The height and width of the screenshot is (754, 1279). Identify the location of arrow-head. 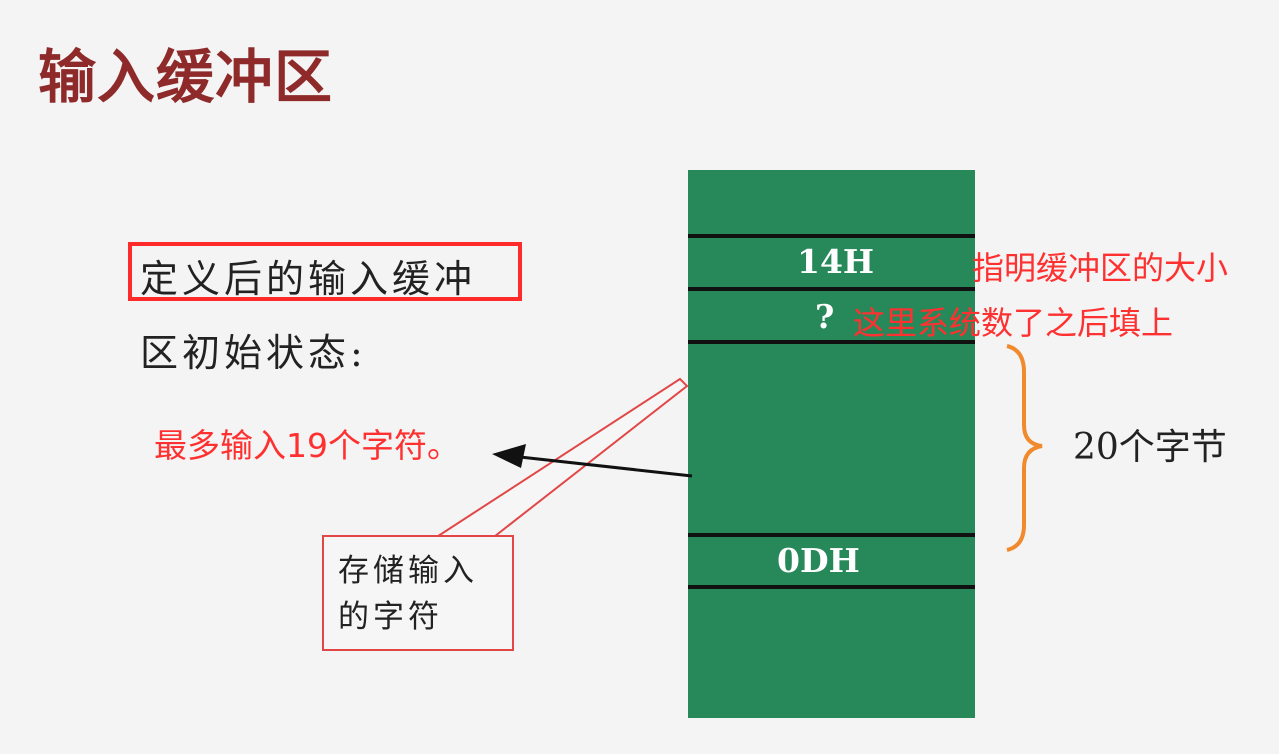
(509, 456).